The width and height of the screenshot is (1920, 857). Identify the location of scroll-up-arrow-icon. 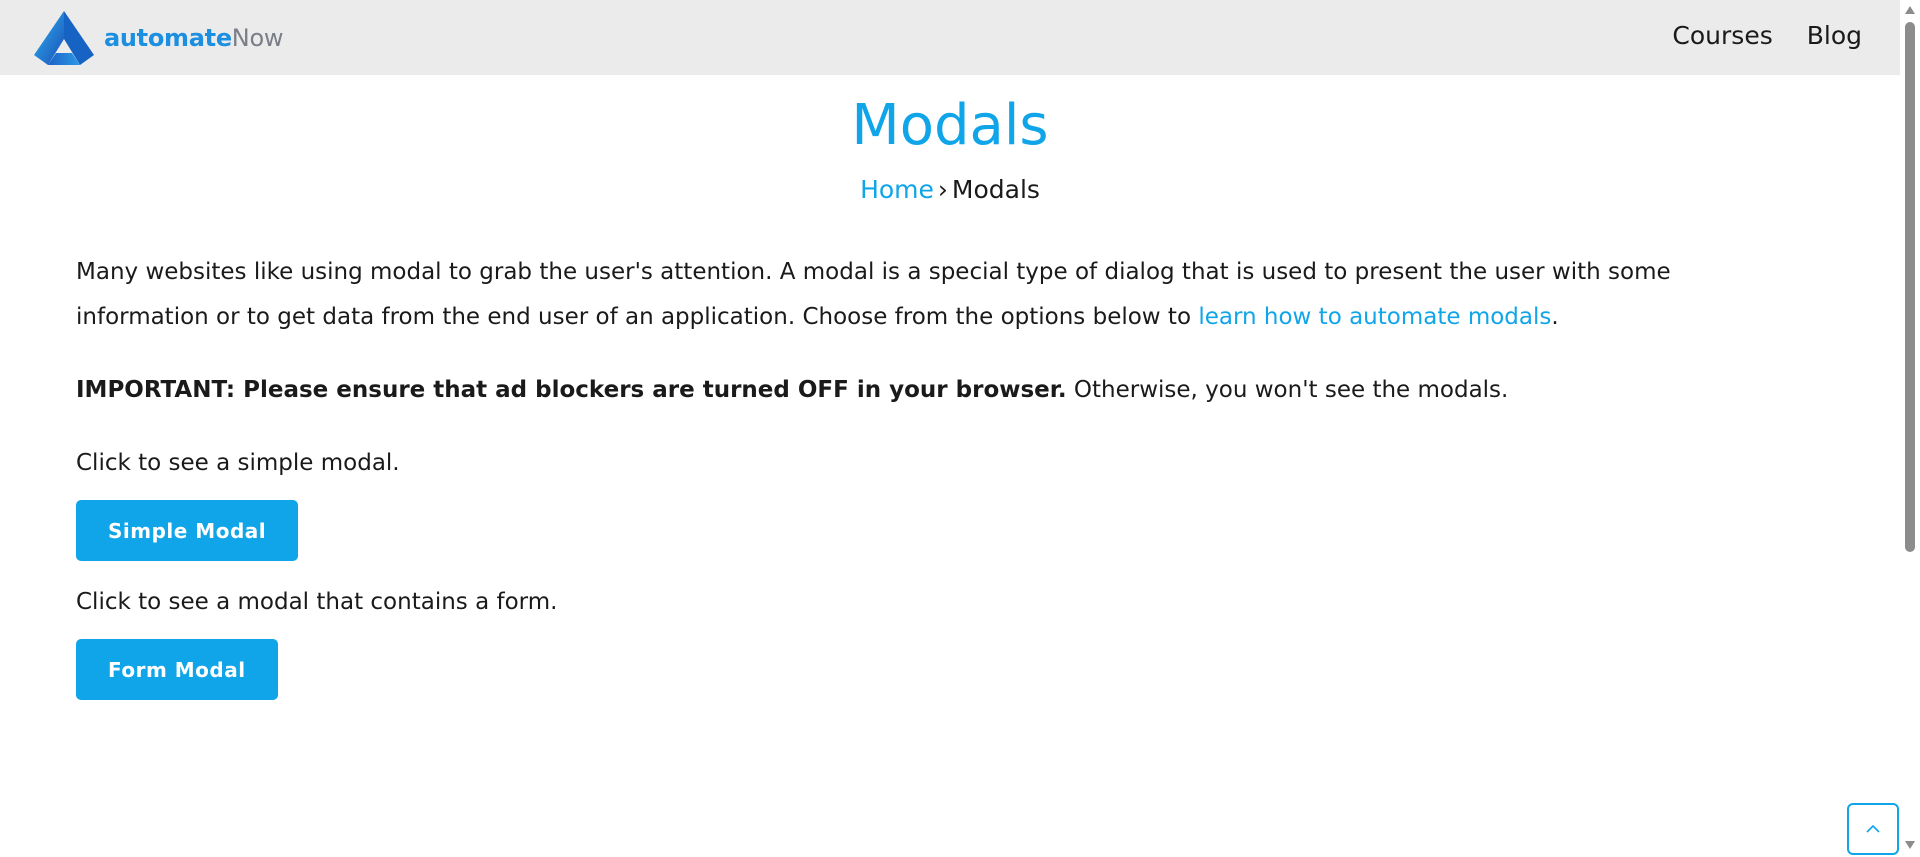
(1910, 10).